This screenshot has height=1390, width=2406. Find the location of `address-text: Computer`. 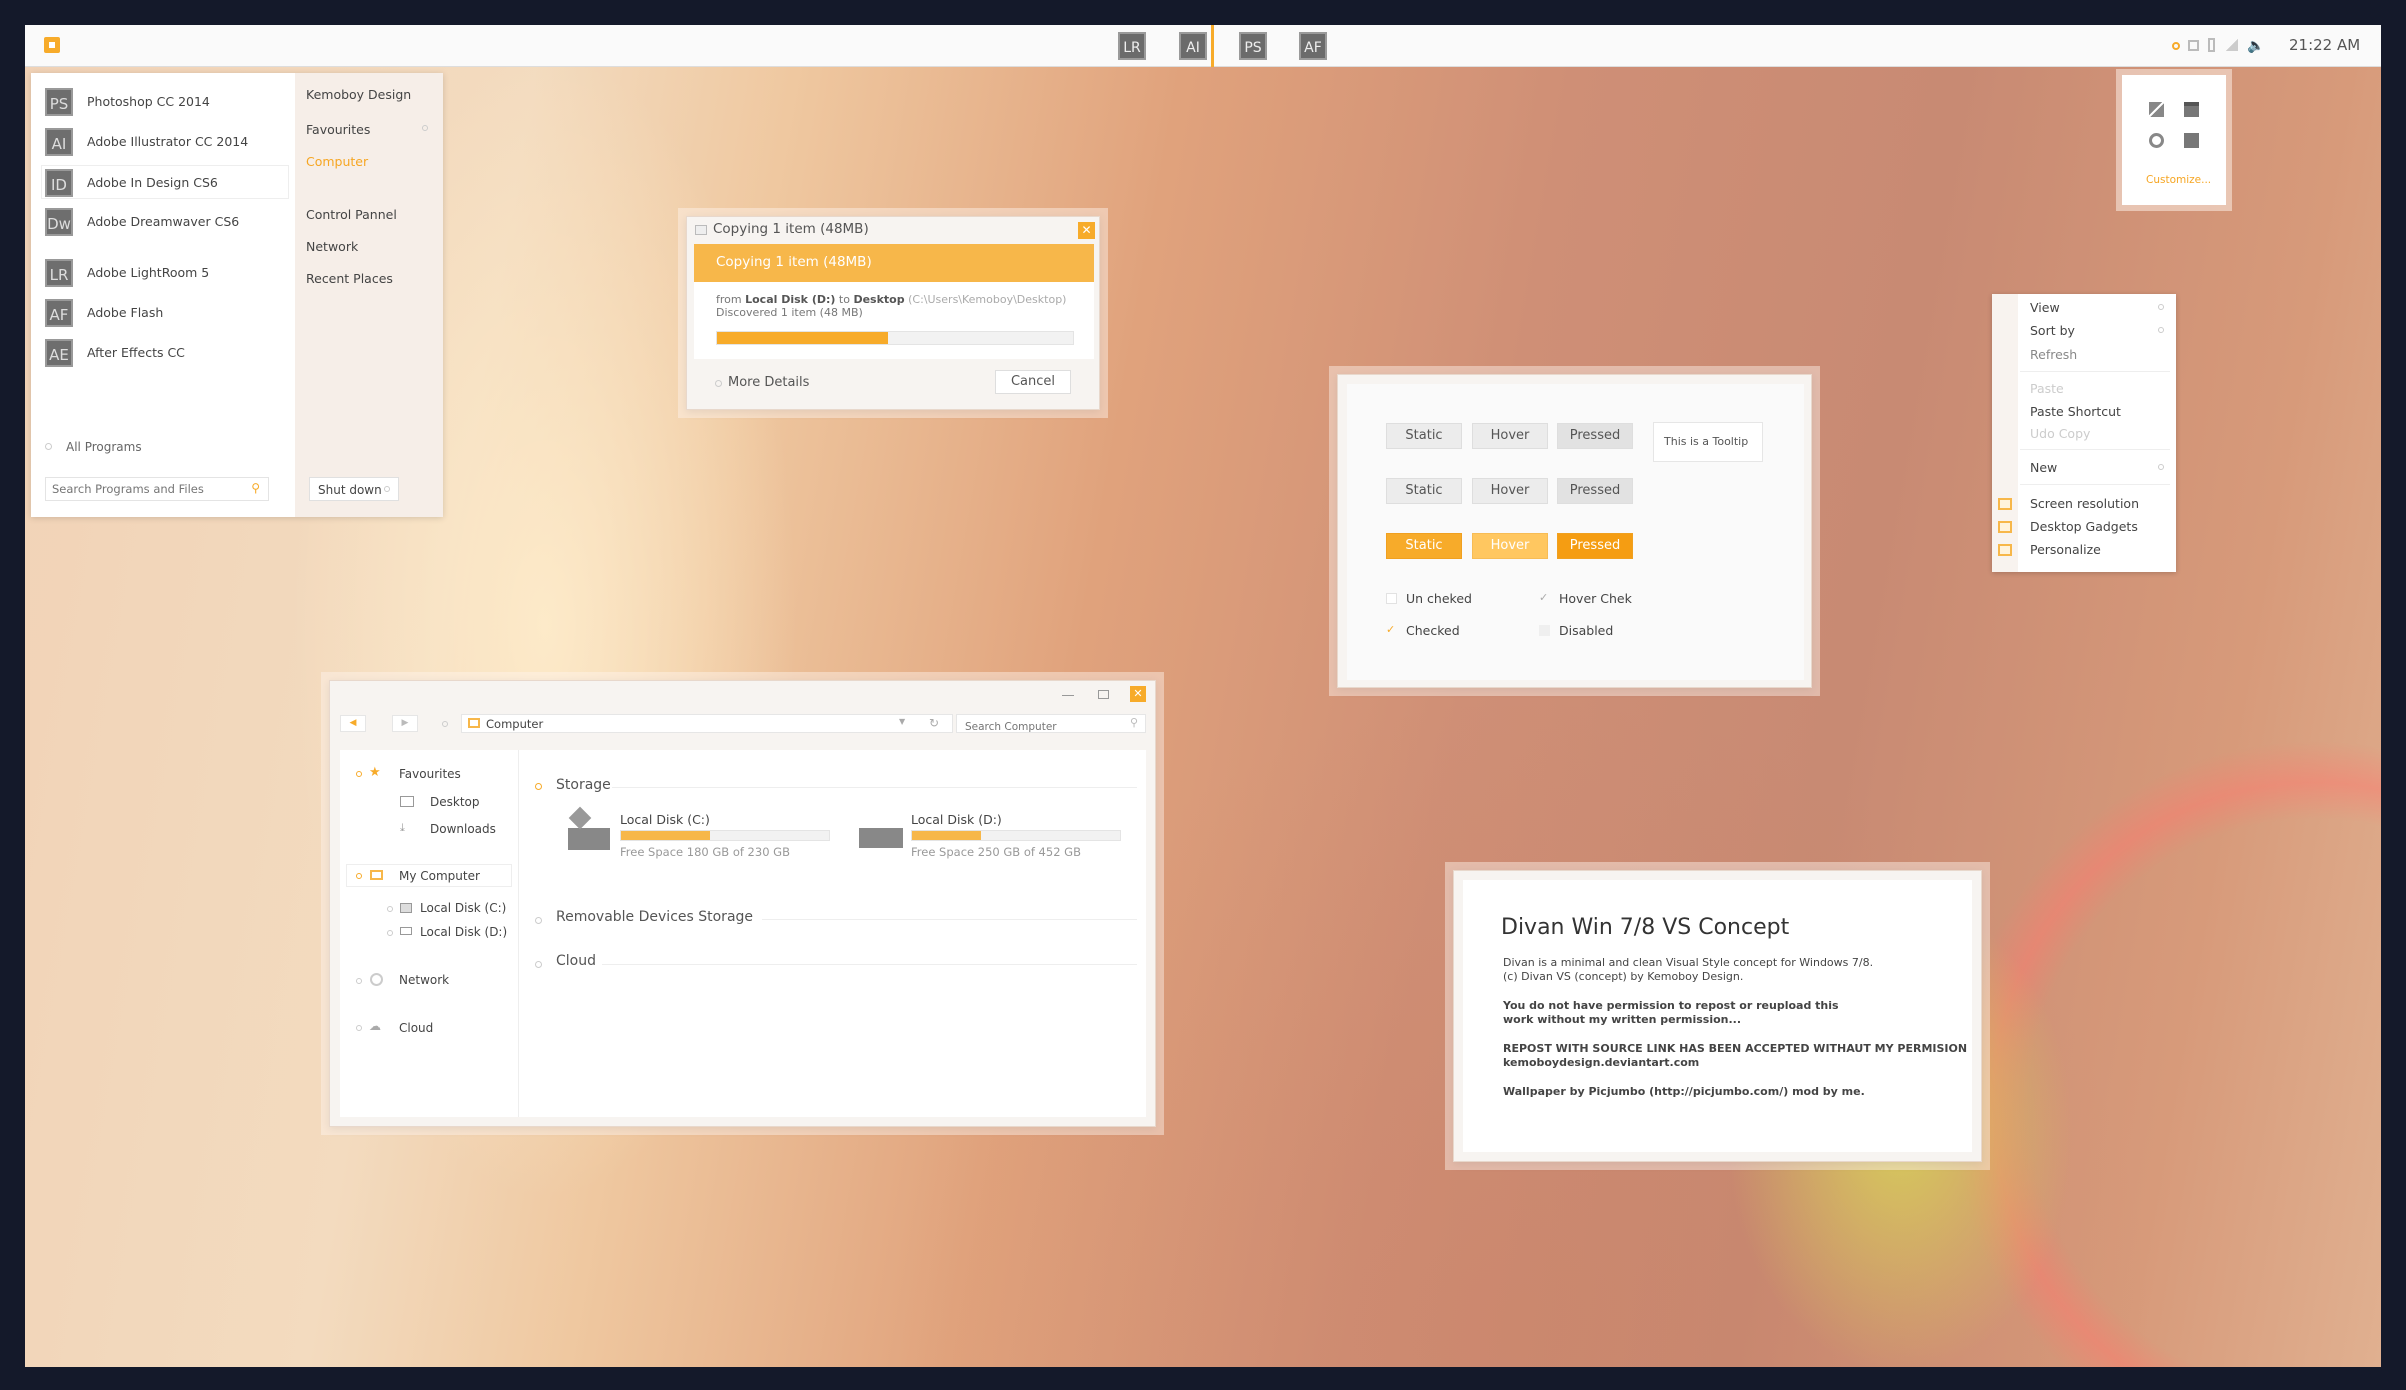

address-text: Computer is located at coordinates (515, 724).